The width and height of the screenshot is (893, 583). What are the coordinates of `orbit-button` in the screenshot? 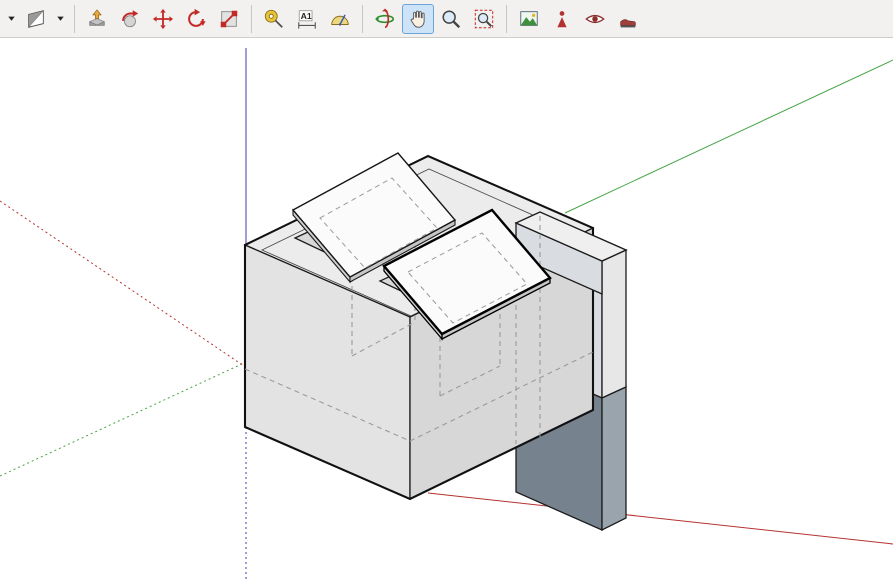 It's located at (385, 19).